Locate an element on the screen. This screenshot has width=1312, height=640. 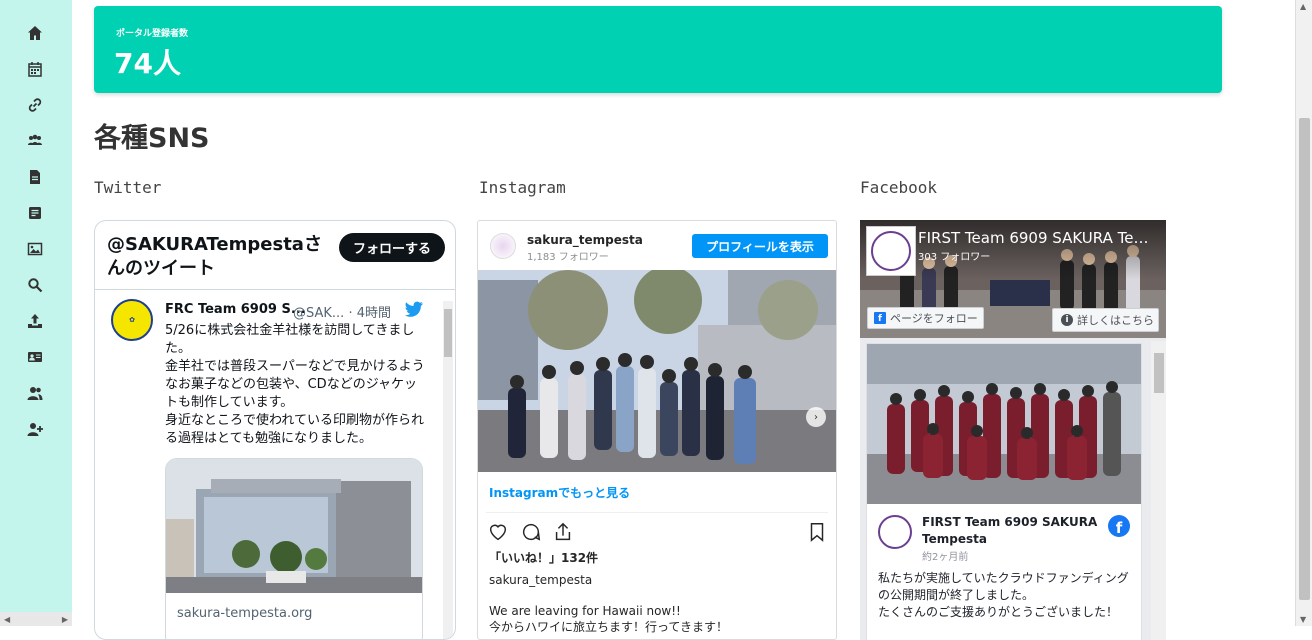
instagram-followers: 1,183 フォロワー is located at coordinates (568, 257).